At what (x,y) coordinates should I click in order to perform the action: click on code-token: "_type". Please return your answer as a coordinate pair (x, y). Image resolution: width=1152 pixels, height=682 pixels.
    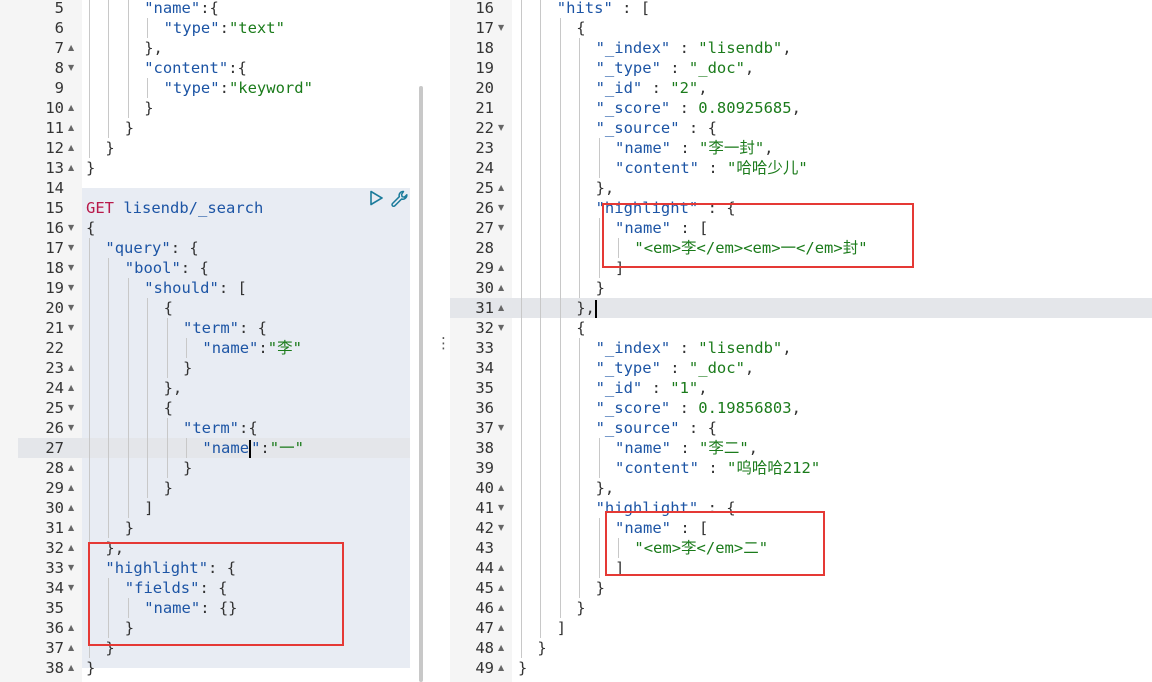
    Looking at the image, I should click on (628, 68).